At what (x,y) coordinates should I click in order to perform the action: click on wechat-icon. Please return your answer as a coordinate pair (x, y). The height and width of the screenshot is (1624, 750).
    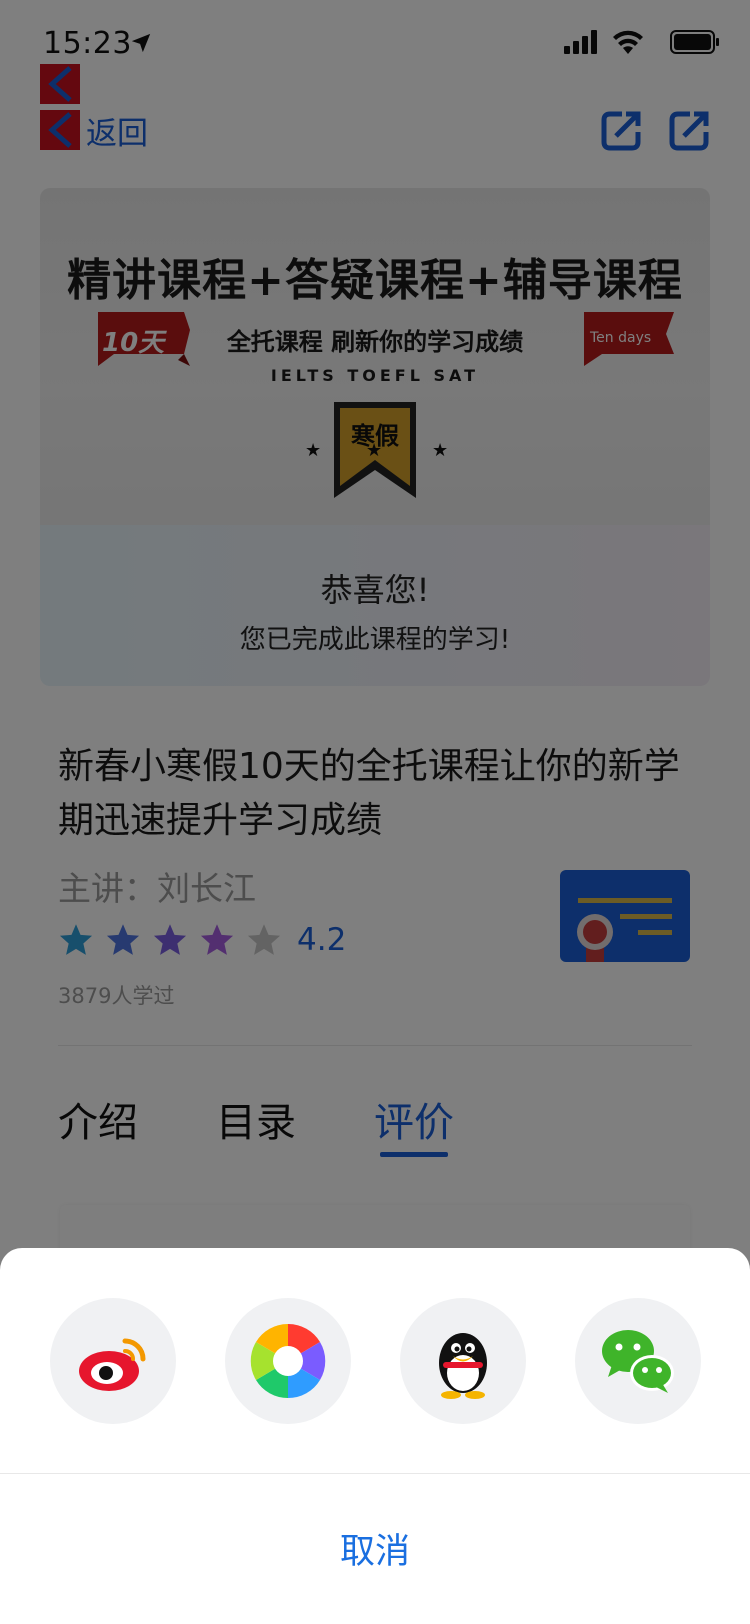
    Looking at the image, I should click on (638, 1361).